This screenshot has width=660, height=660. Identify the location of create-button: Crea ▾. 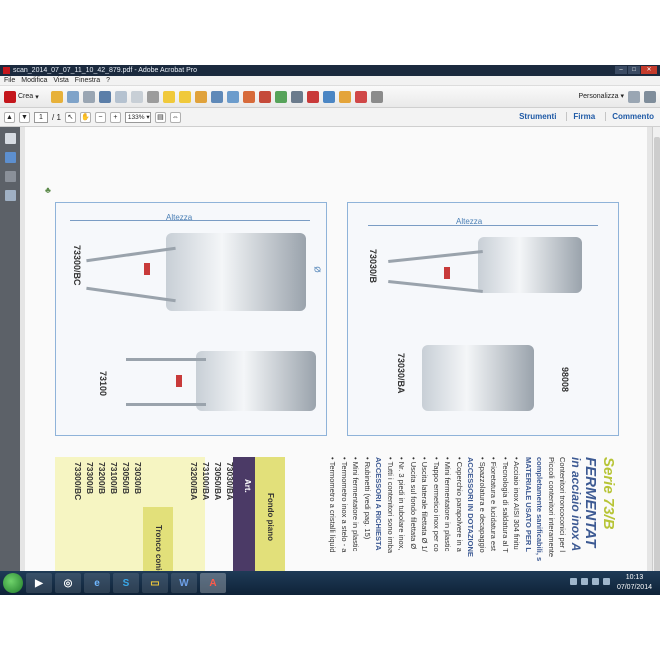
(21, 96).